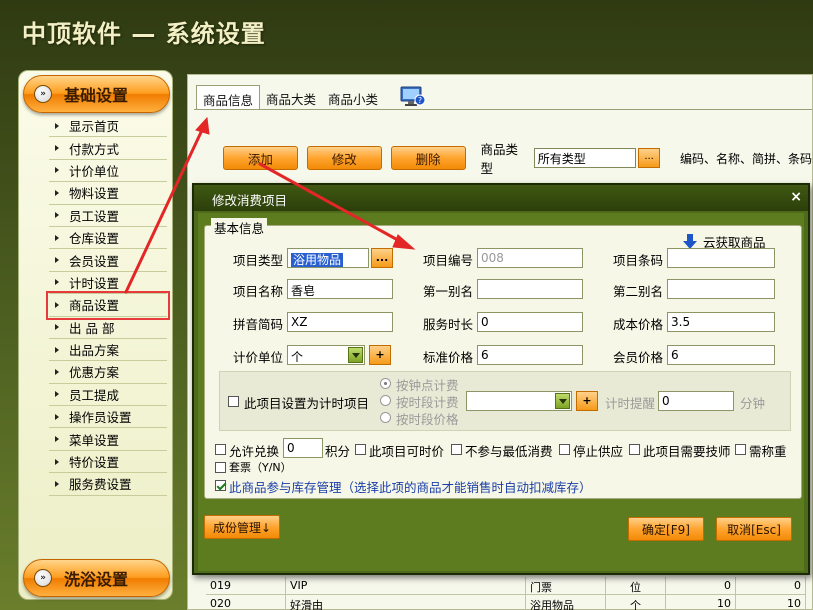 The image size is (813, 610). Describe the element at coordinates (566, 585) in the screenshot. I see `cell-category: 门票` at that location.